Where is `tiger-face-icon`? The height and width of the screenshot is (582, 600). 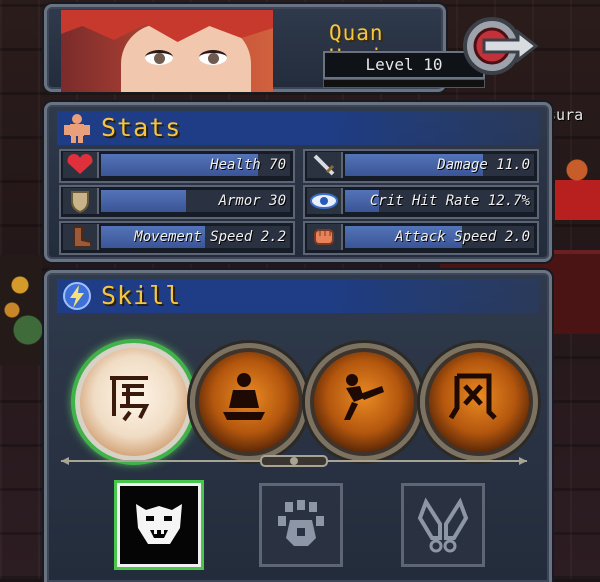 tiger-face-icon is located at coordinates (159, 524).